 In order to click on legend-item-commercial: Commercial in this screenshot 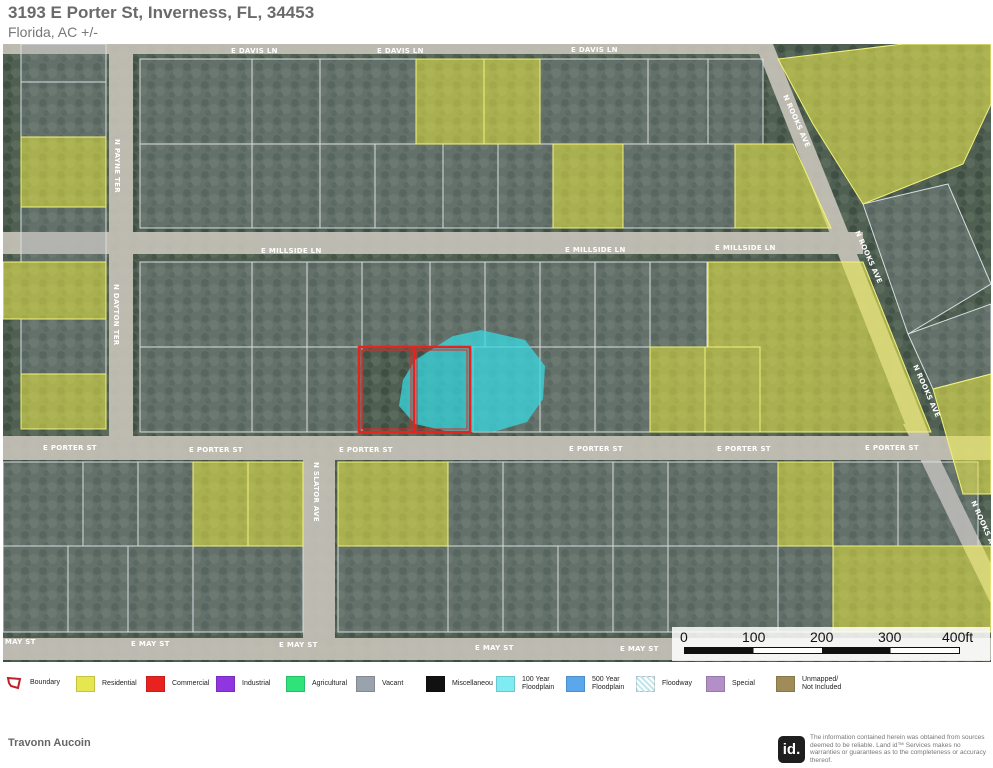, I will do `click(183, 684)`.